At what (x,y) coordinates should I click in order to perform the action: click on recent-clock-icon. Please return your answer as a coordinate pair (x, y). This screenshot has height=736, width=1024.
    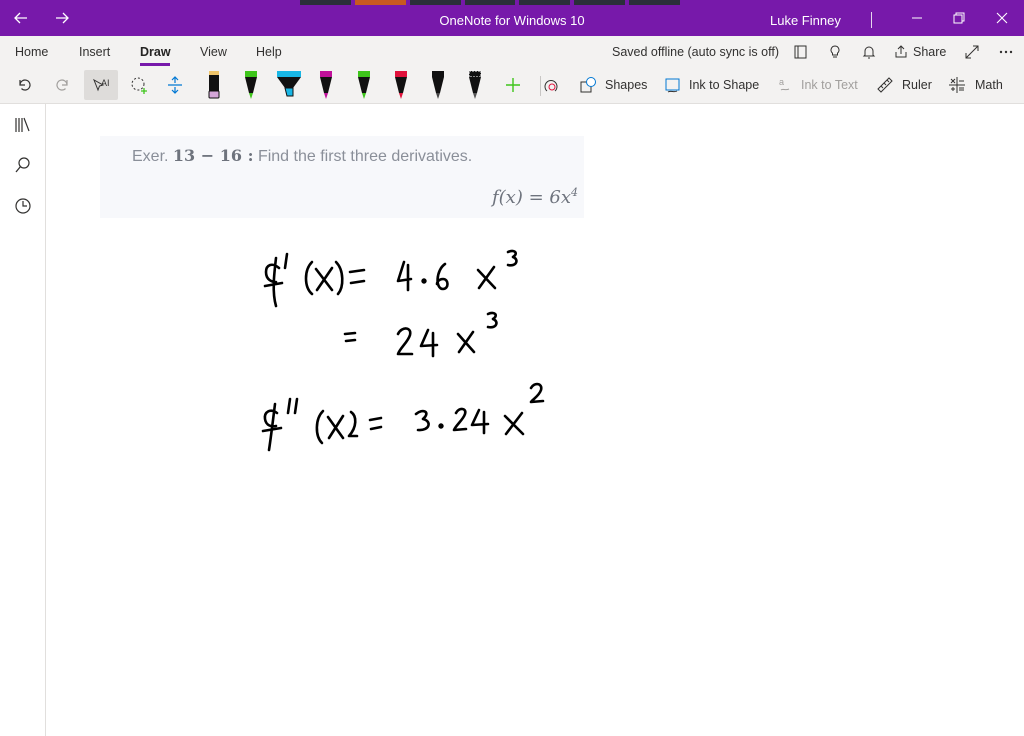
    Looking at the image, I should click on (23, 206).